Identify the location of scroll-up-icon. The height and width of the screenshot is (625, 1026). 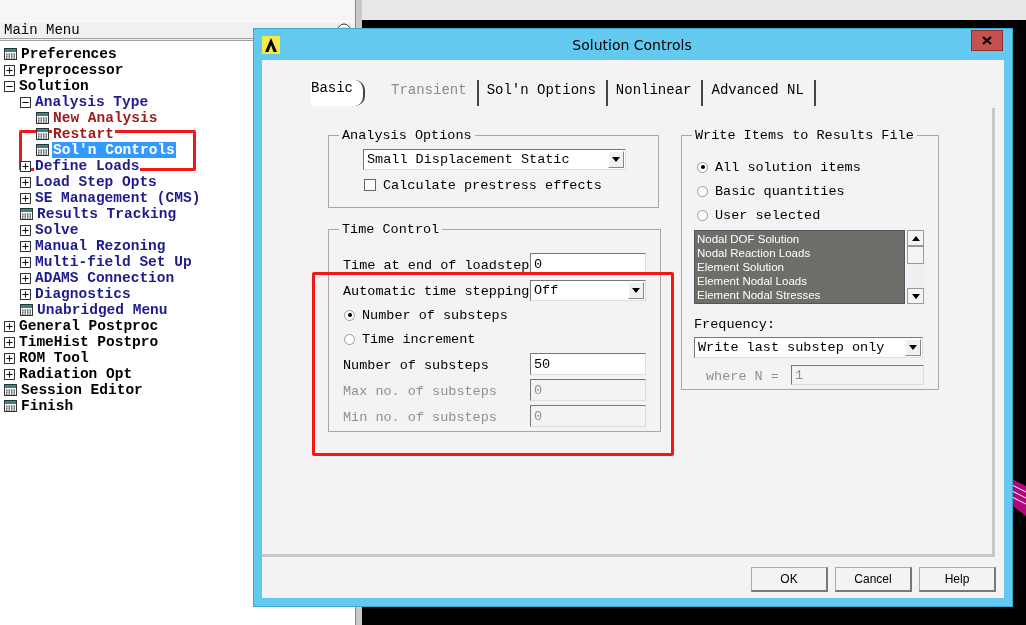
(915, 238).